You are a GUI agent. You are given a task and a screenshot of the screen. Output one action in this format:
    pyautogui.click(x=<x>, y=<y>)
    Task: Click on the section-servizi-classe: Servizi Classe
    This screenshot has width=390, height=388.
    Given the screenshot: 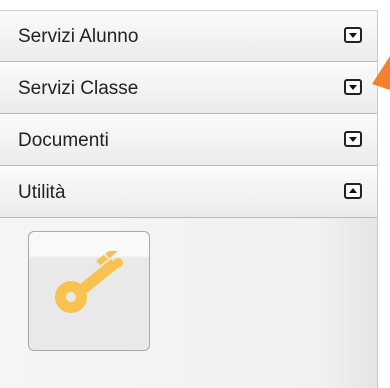 What is the action you would take?
    pyautogui.click(x=188, y=88)
    